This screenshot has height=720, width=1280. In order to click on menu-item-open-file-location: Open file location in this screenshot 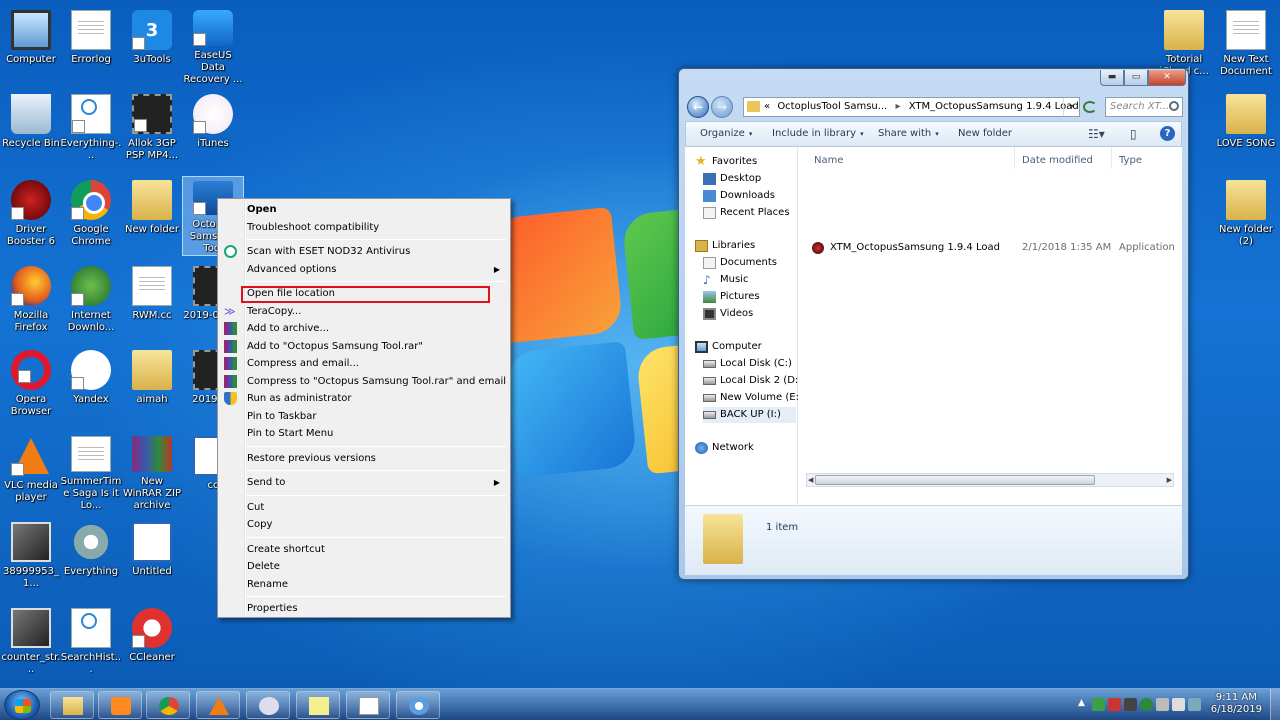, I will do `click(364, 294)`.